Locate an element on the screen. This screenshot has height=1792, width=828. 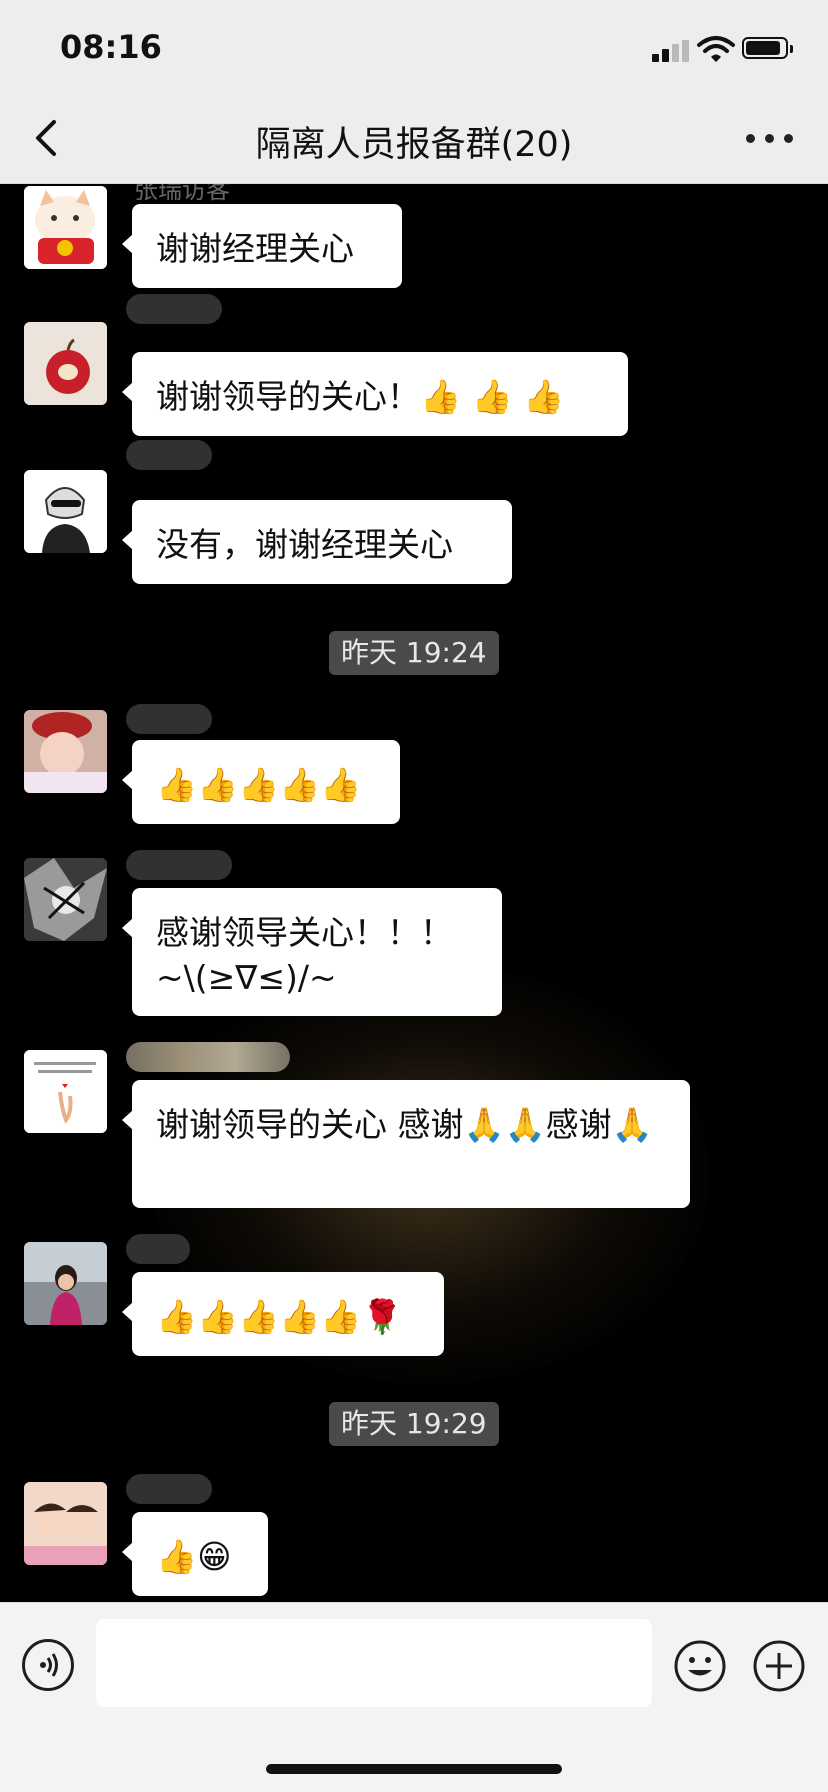
sender-name: 张瑞访客 is located at coordinates (182, 194).